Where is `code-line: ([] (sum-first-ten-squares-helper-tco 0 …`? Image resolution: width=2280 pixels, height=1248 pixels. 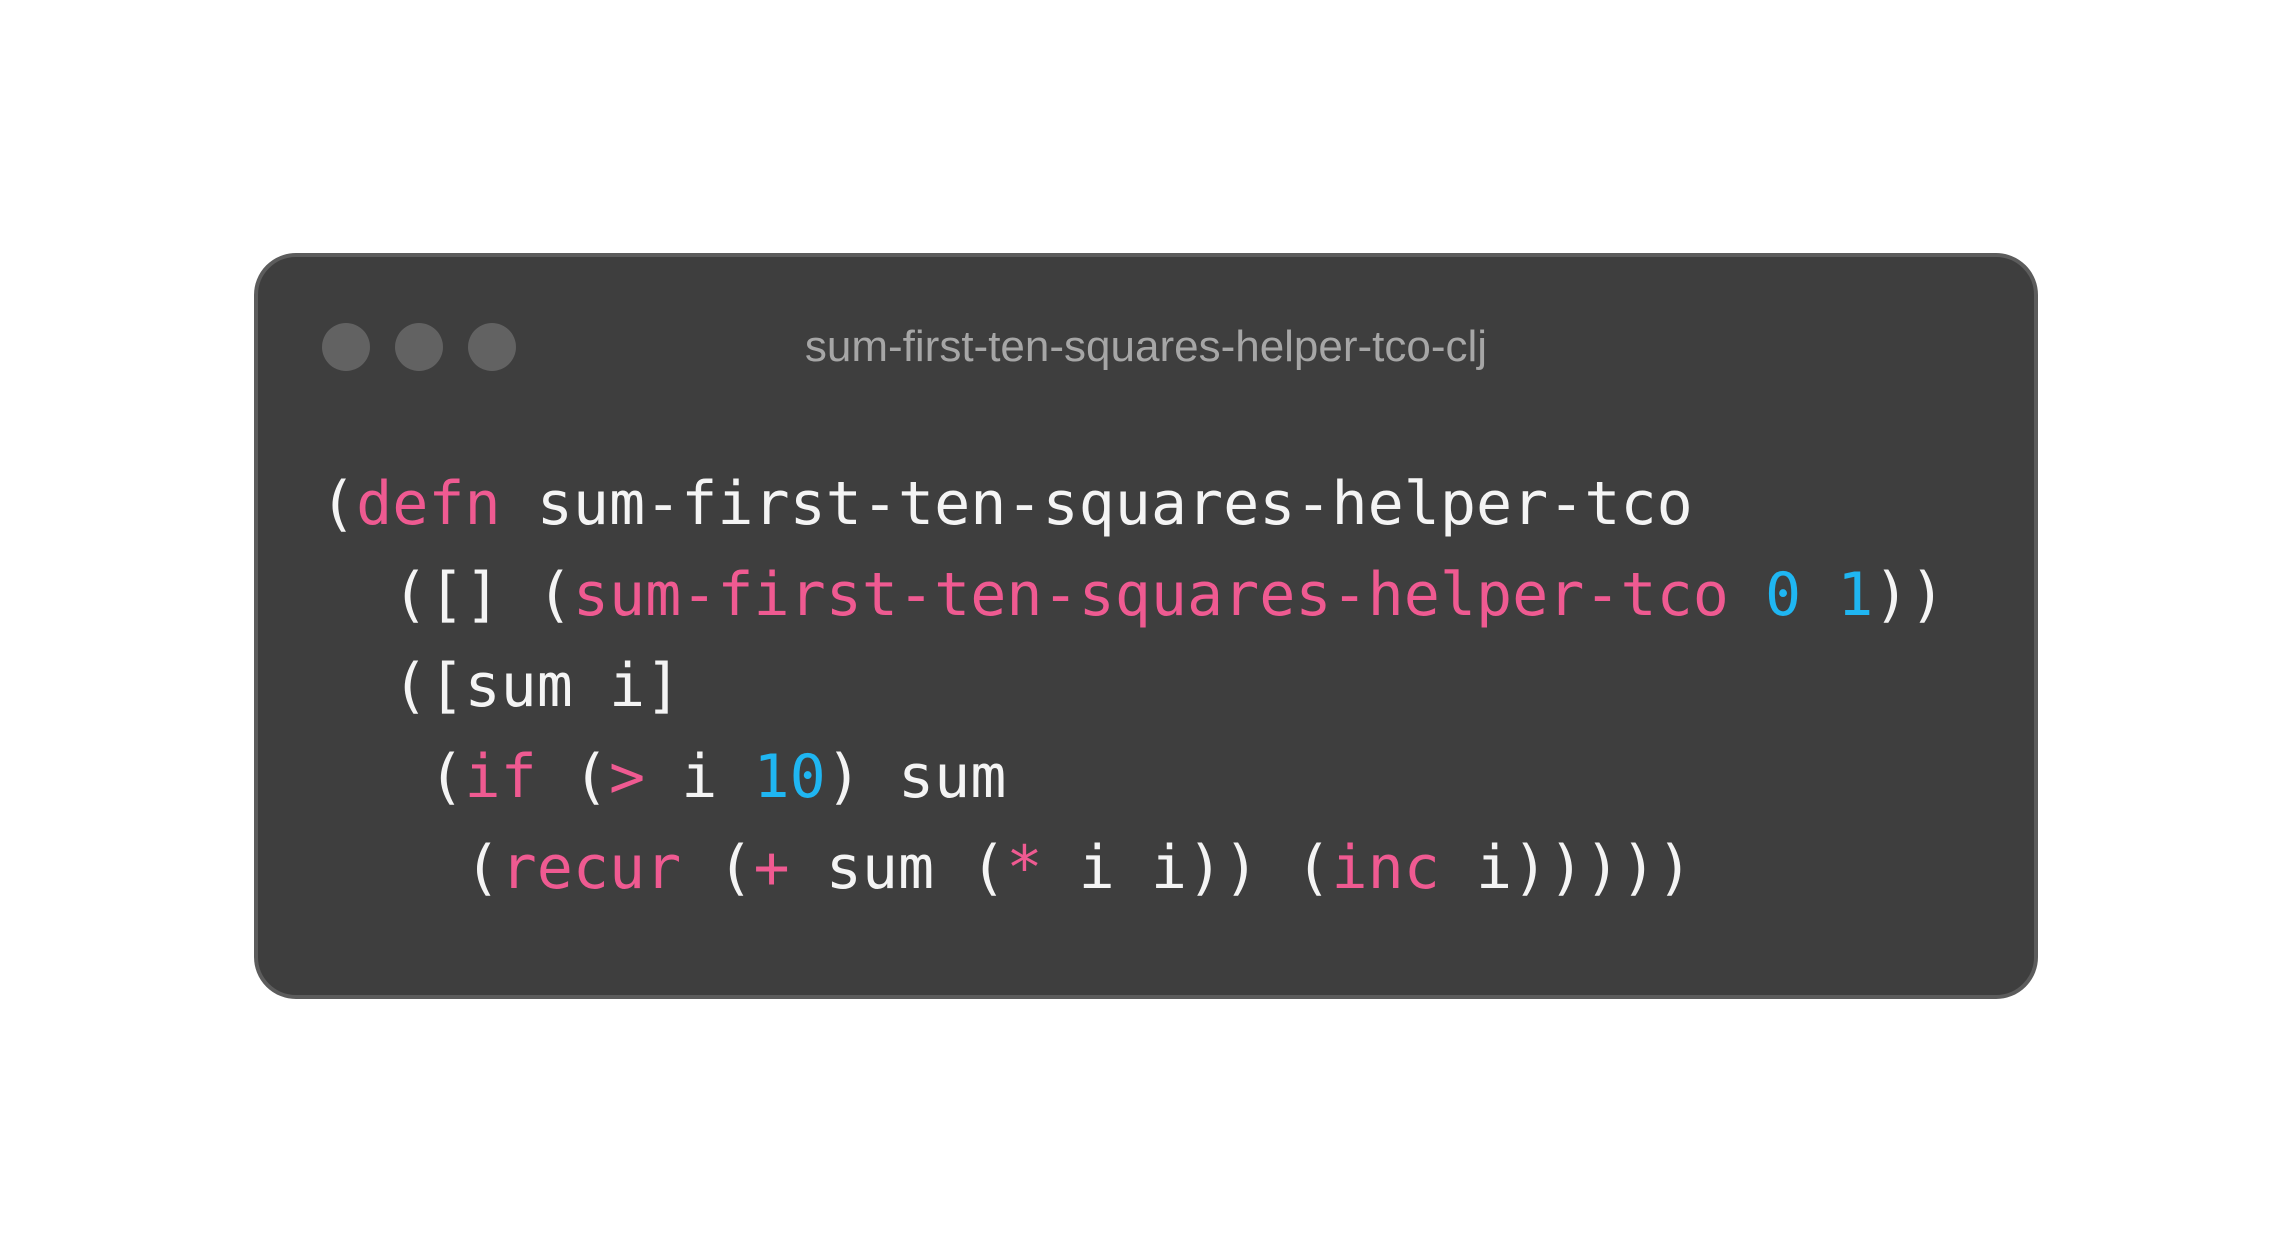
code-line: ([] (sum-first-ten-squares-helper-tco 0 … is located at coordinates (1133, 595).